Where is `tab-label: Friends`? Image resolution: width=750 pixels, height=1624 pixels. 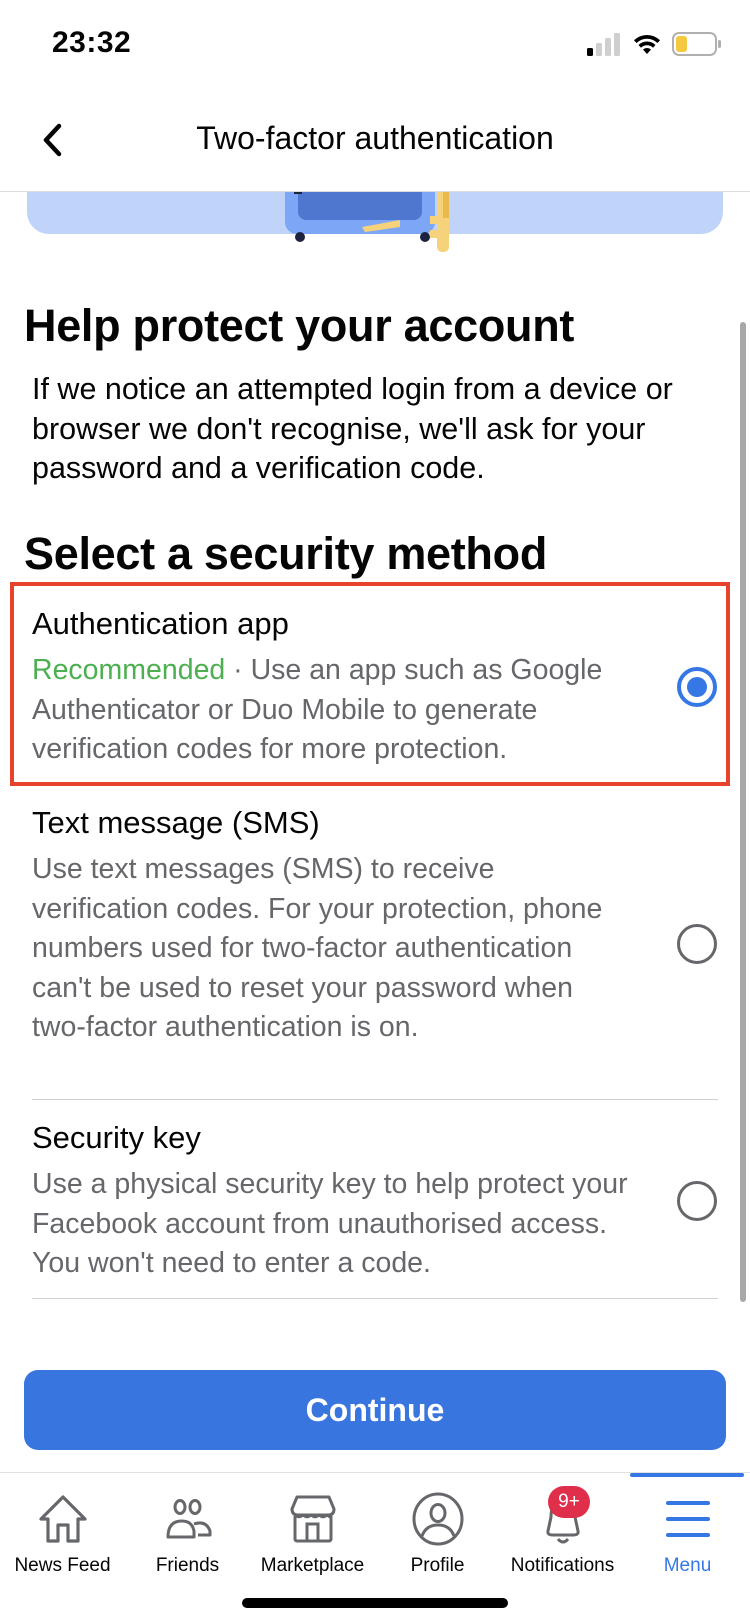 tab-label: Friends is located at coordinates (187, 1565).